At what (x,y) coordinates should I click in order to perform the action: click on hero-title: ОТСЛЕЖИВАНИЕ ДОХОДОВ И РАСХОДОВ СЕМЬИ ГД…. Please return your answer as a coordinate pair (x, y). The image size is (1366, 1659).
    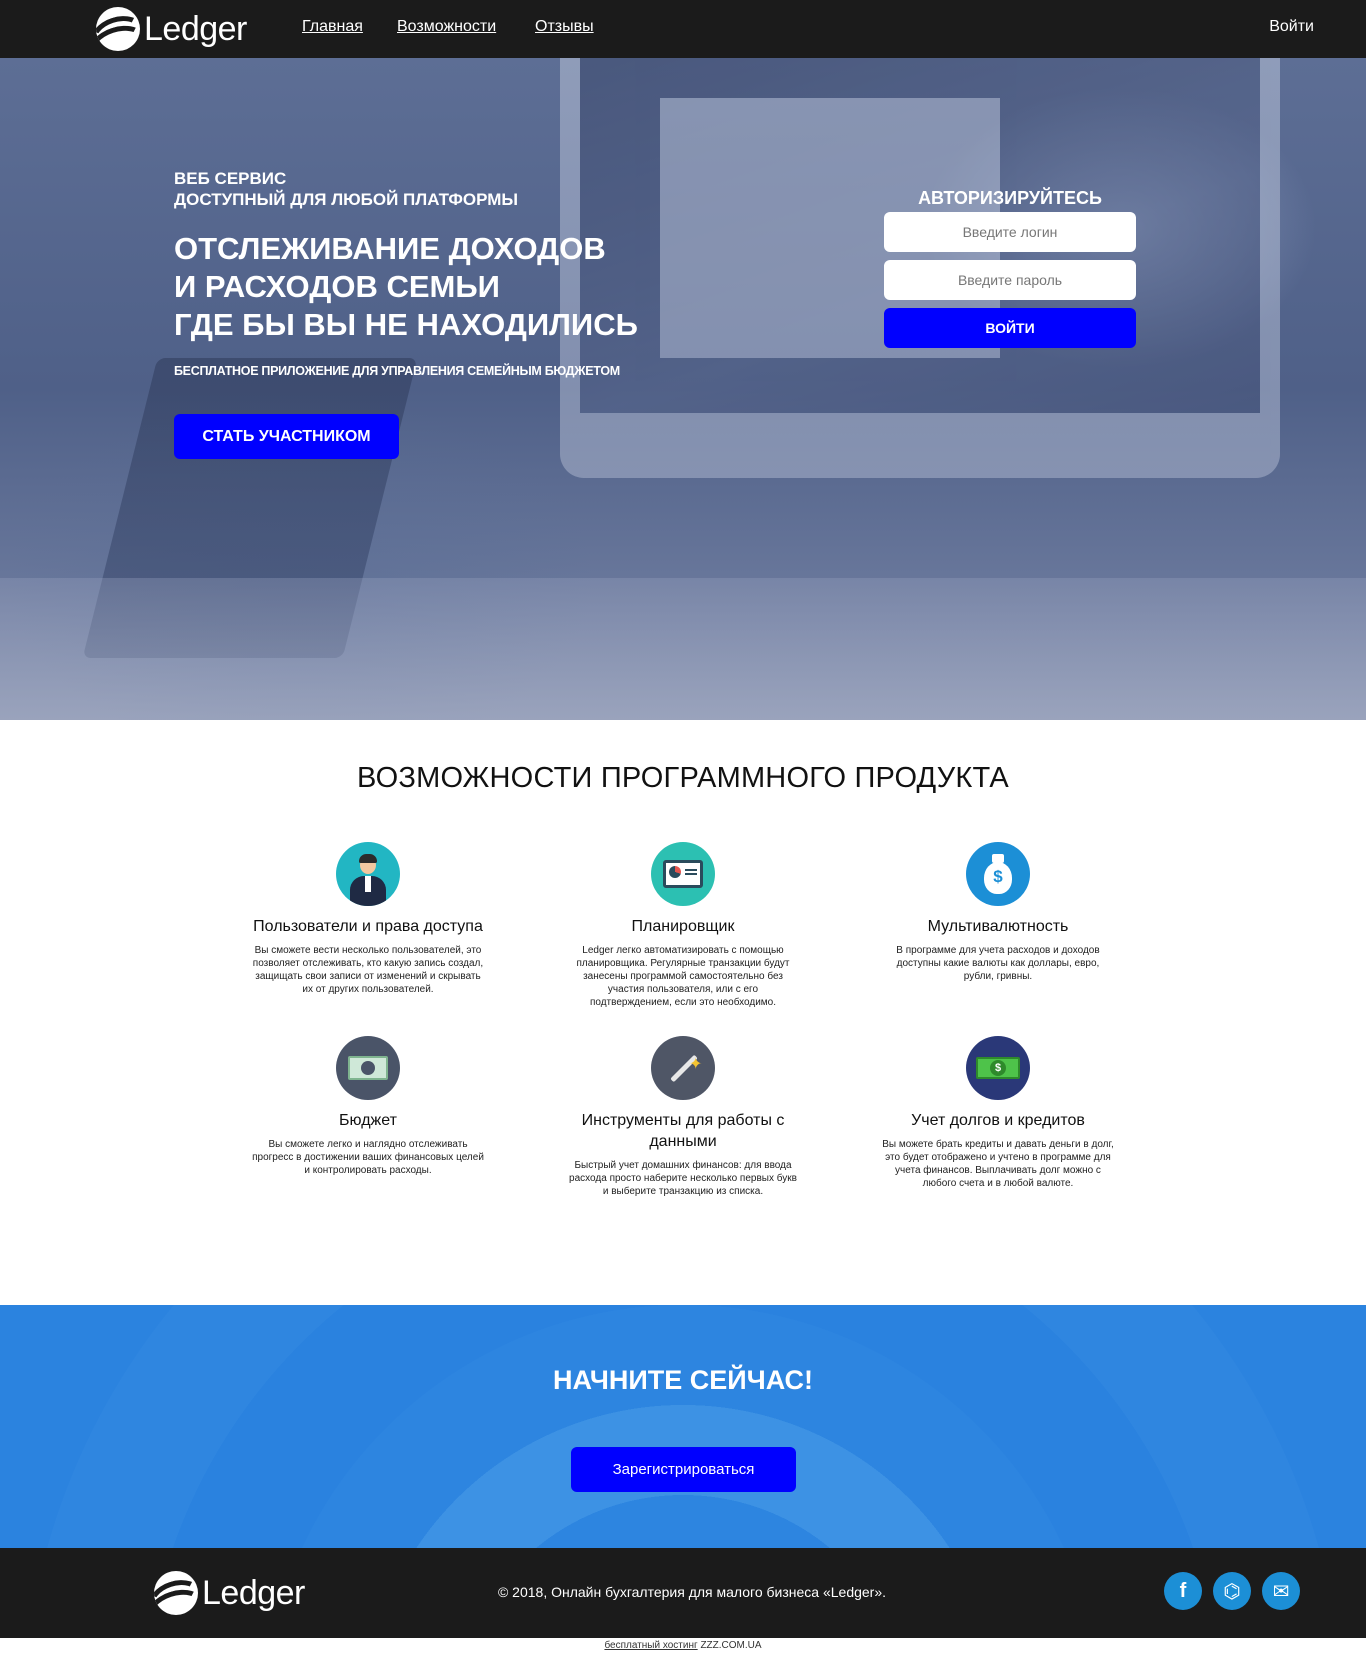
    Looking at the image, I should click on (406, 286).